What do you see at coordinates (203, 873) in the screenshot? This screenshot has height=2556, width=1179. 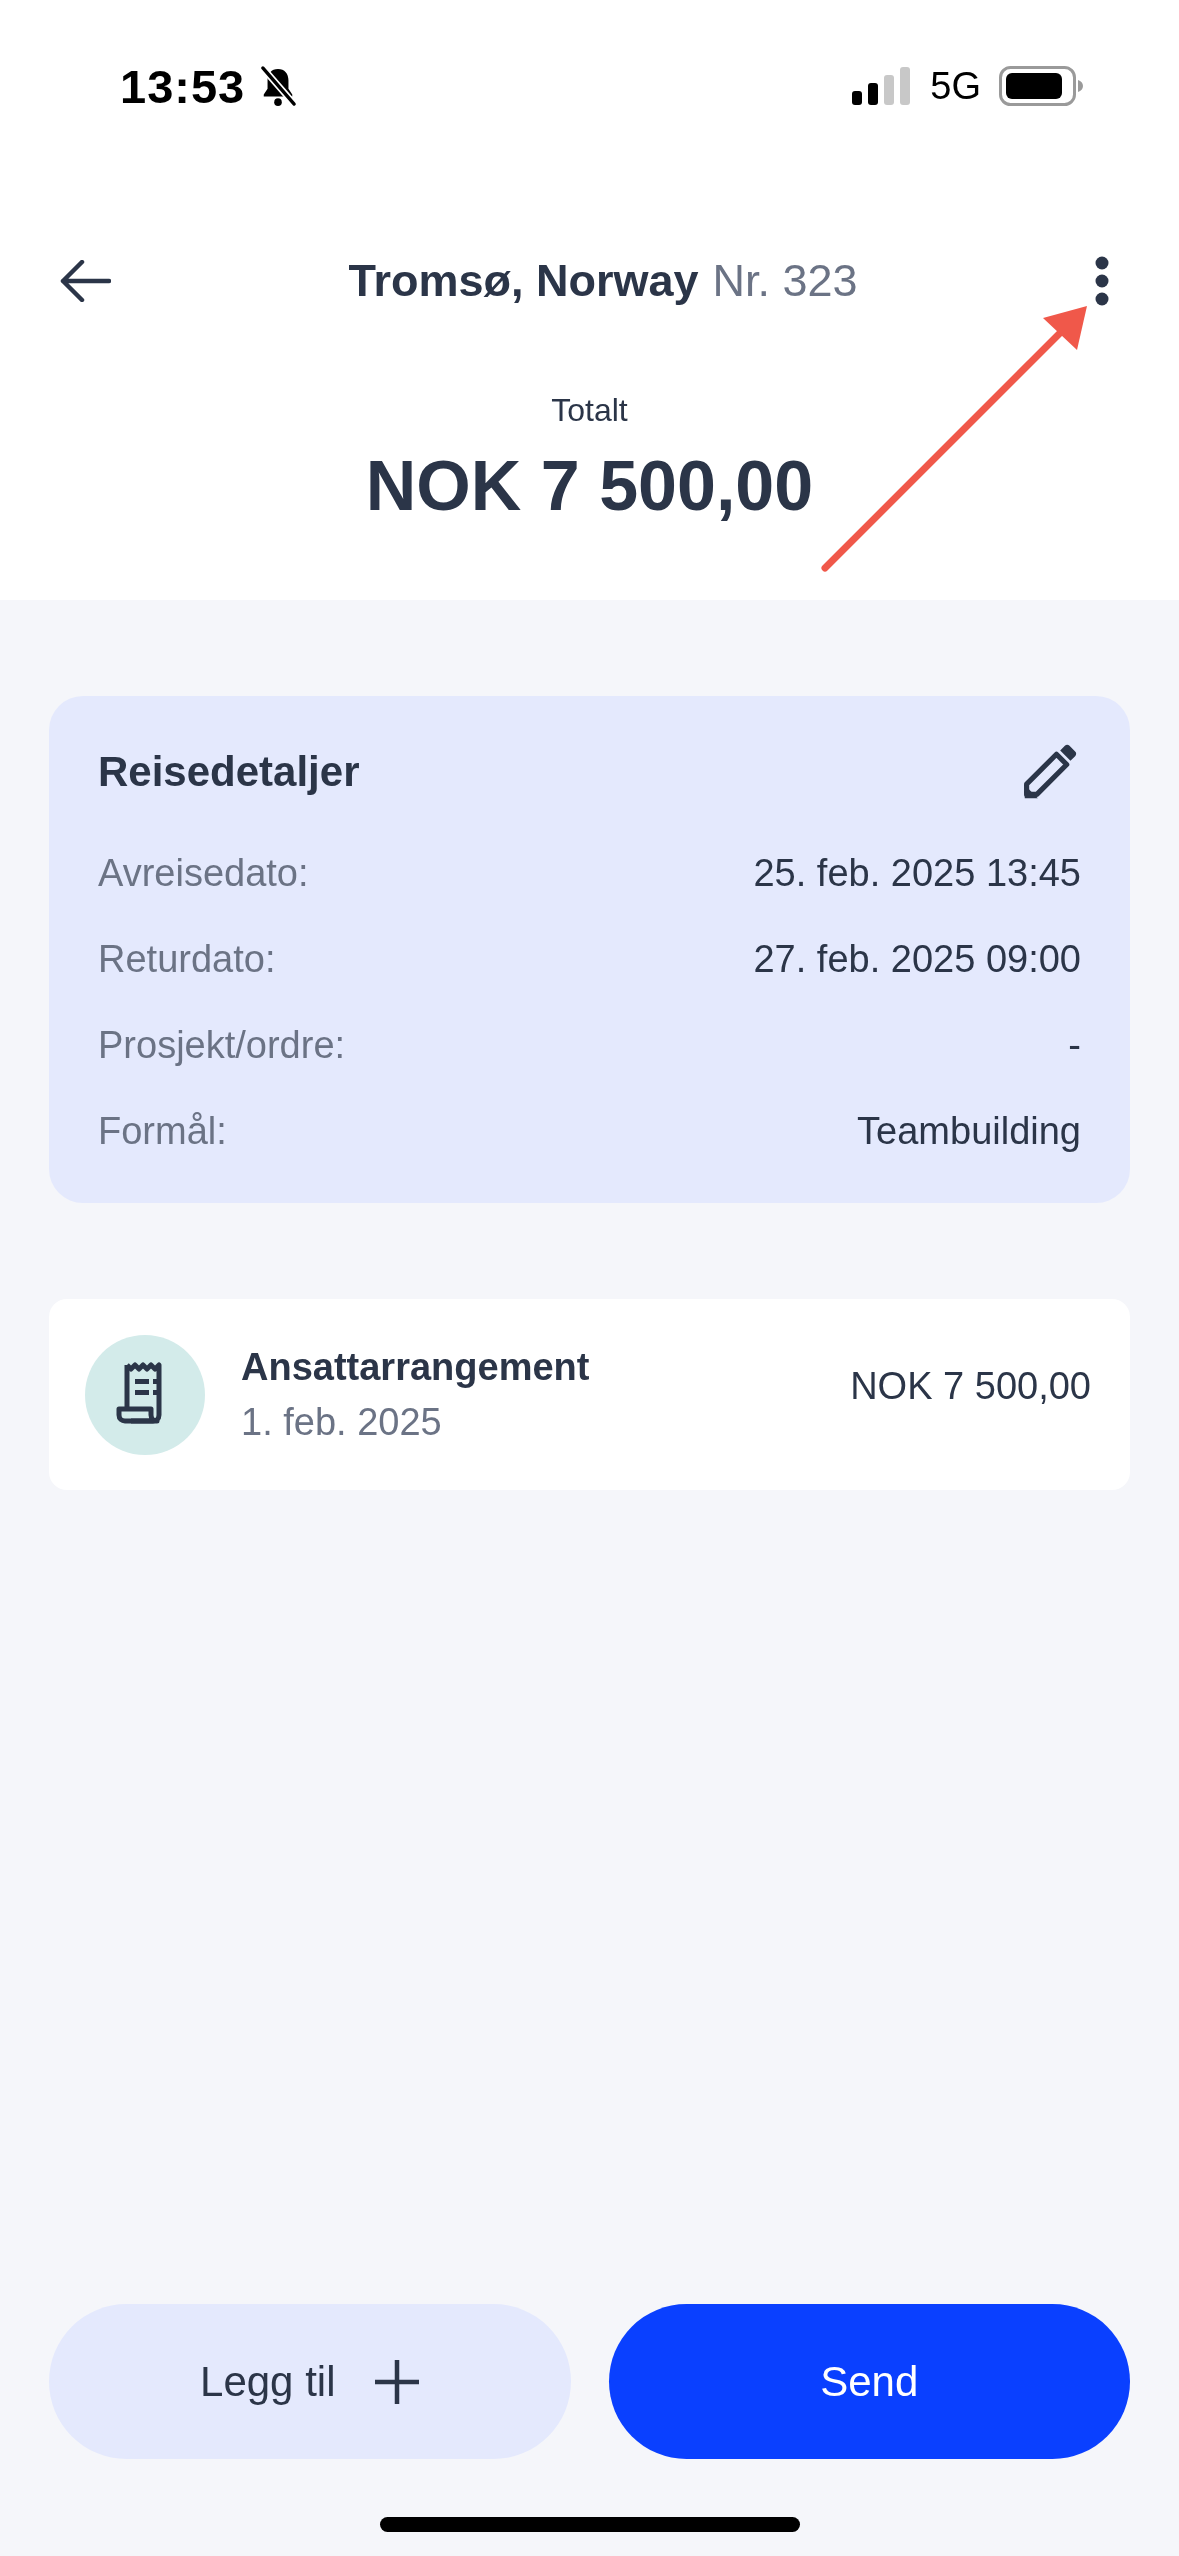 I see `detail-label: Avreisedato:` at bounding box center [203, 873].